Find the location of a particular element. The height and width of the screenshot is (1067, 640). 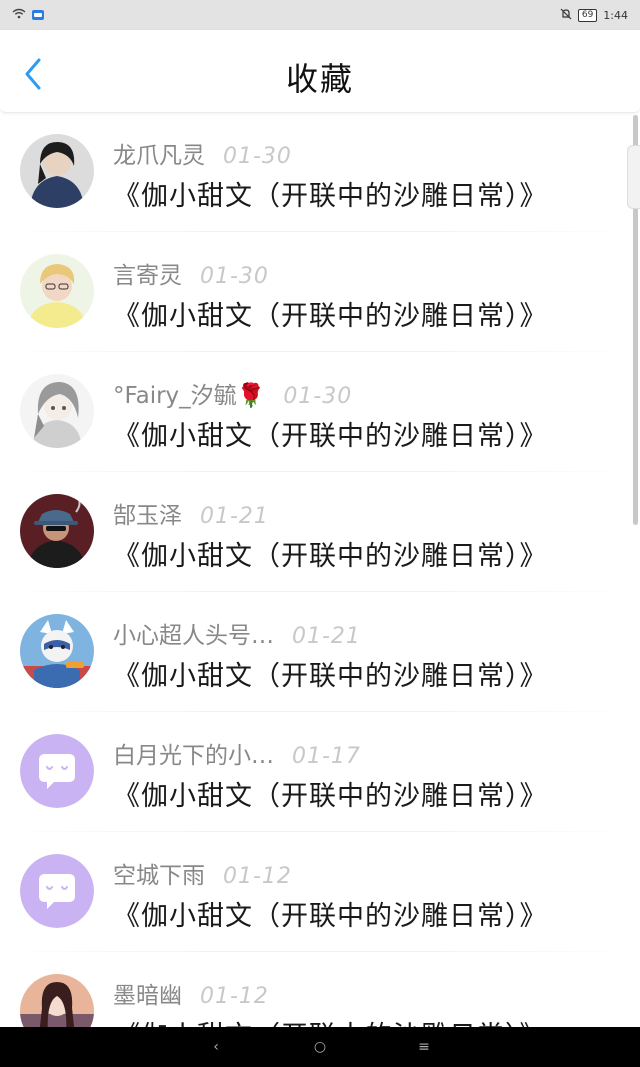

status-time: 1:44 is located at coordinates (615, 15).